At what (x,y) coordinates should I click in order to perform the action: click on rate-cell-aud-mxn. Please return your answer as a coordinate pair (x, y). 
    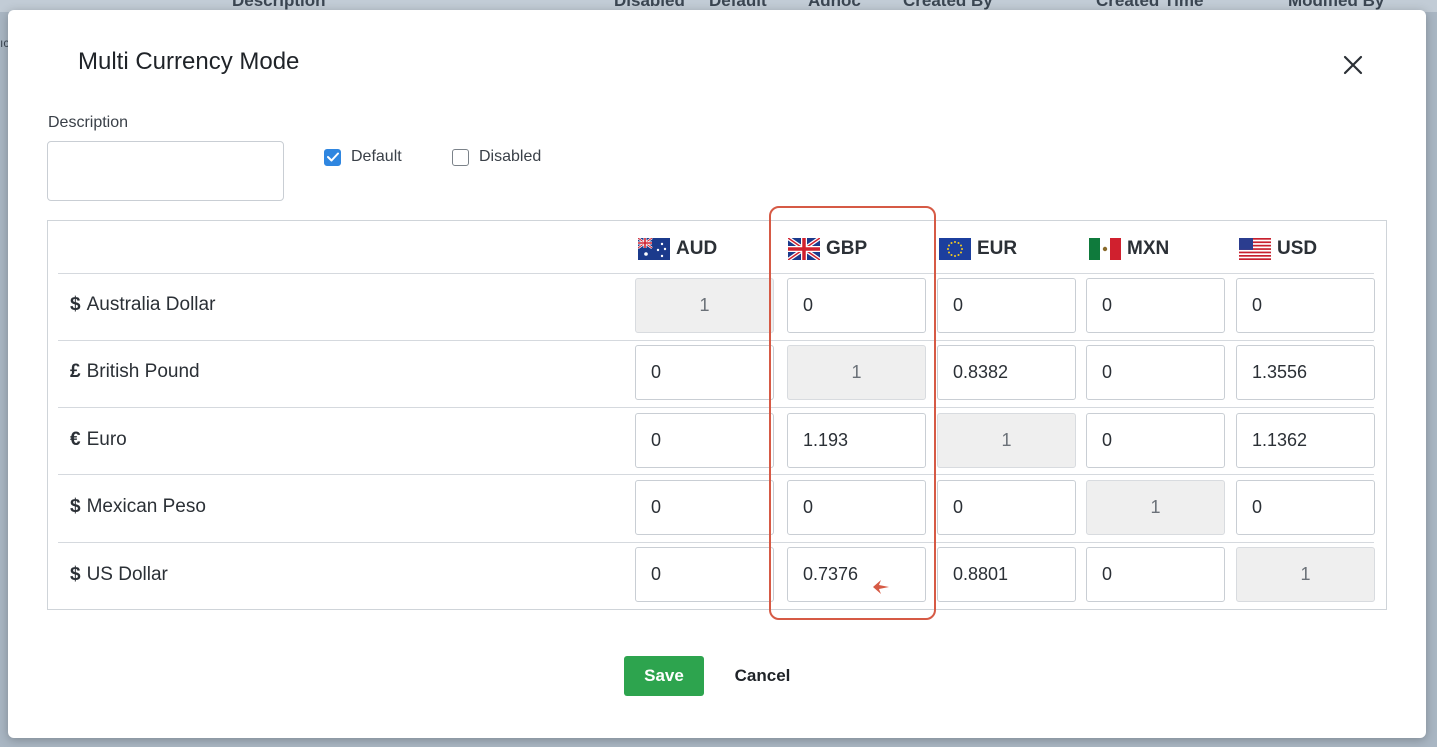
    Looking at the image, I should click on (1155, 305).